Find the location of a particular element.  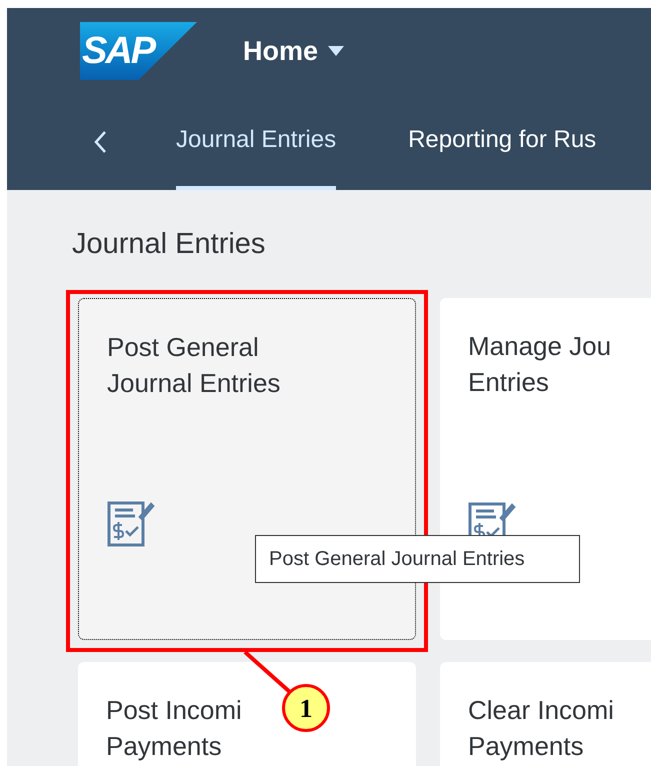

section-title: Journal Entries is located at coordinates (169, 244).